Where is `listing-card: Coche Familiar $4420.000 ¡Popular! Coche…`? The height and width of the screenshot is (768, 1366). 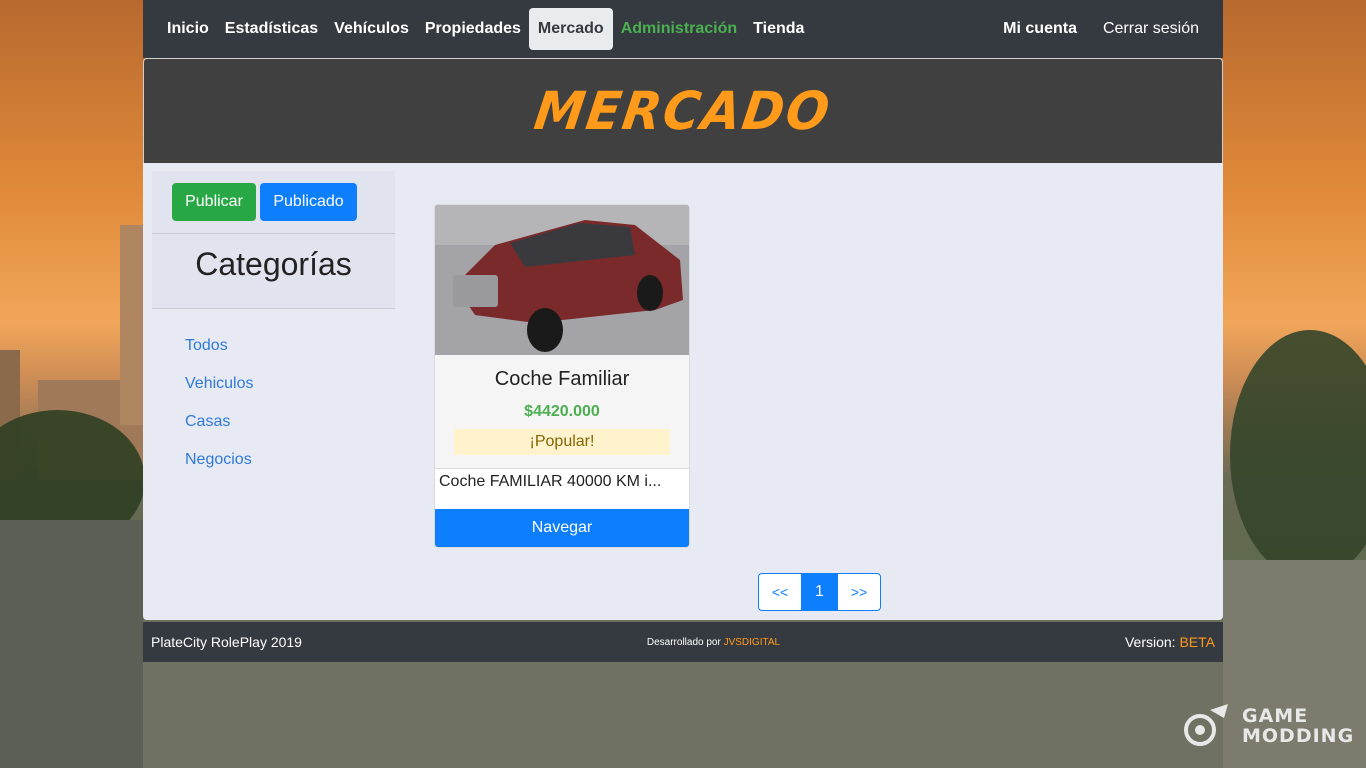
listing-card: Coche Familiar $4420.000 ¡Popular! Coche… is located at coordinates (562, 376).